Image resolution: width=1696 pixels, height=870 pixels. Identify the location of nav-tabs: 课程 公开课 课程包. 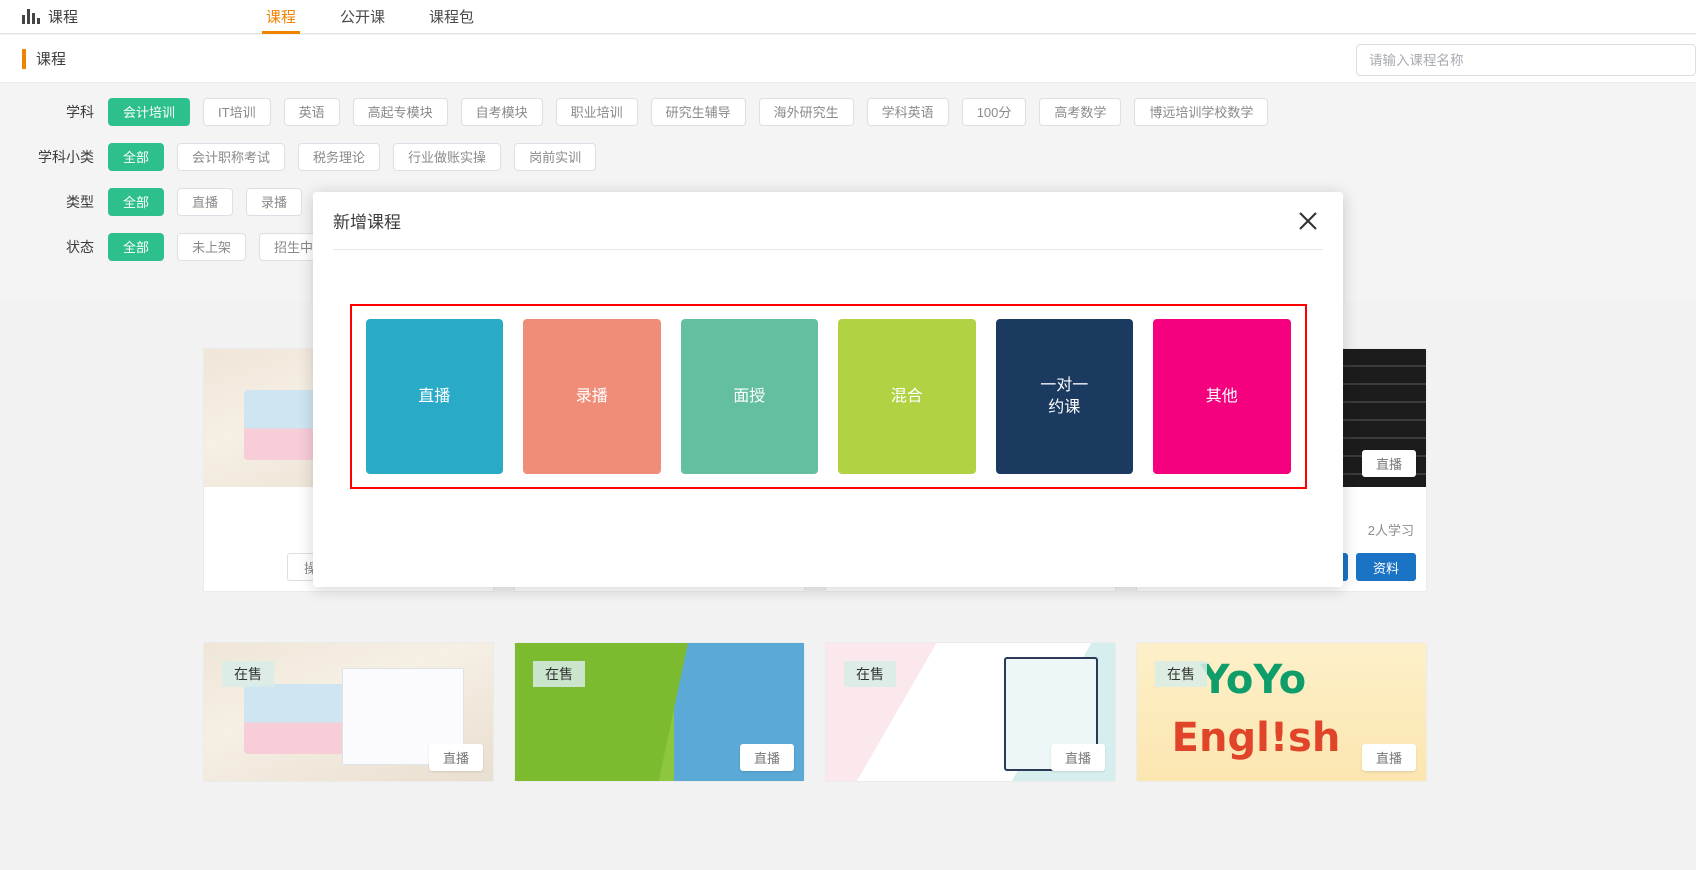
(370, 17).